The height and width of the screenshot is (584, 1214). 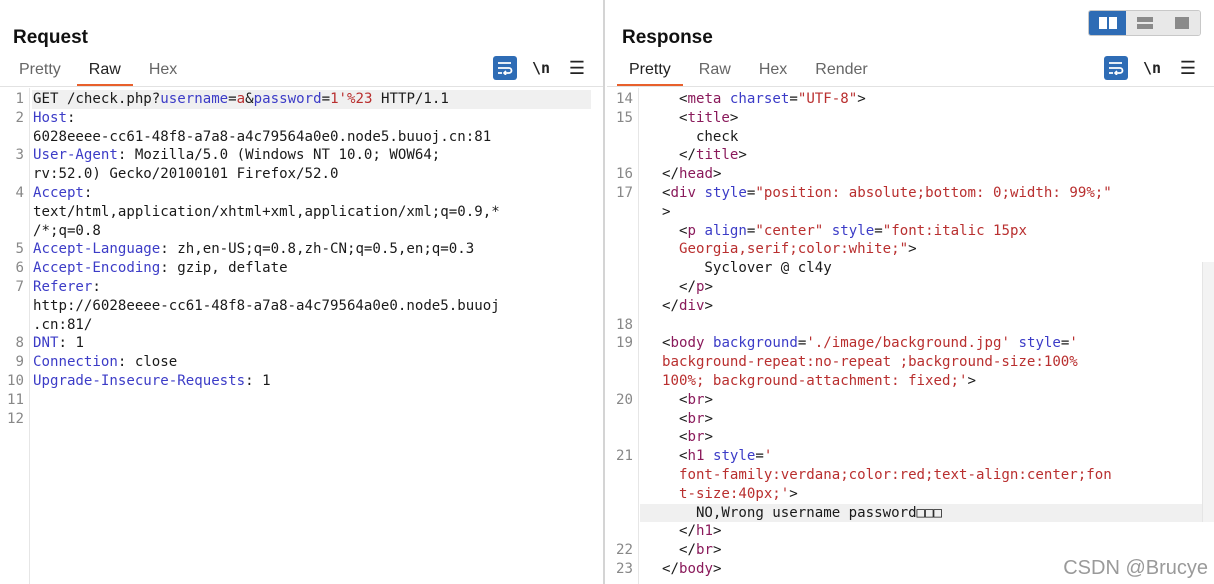 I want to click on line-number: 8, so click(x=20, y=343).